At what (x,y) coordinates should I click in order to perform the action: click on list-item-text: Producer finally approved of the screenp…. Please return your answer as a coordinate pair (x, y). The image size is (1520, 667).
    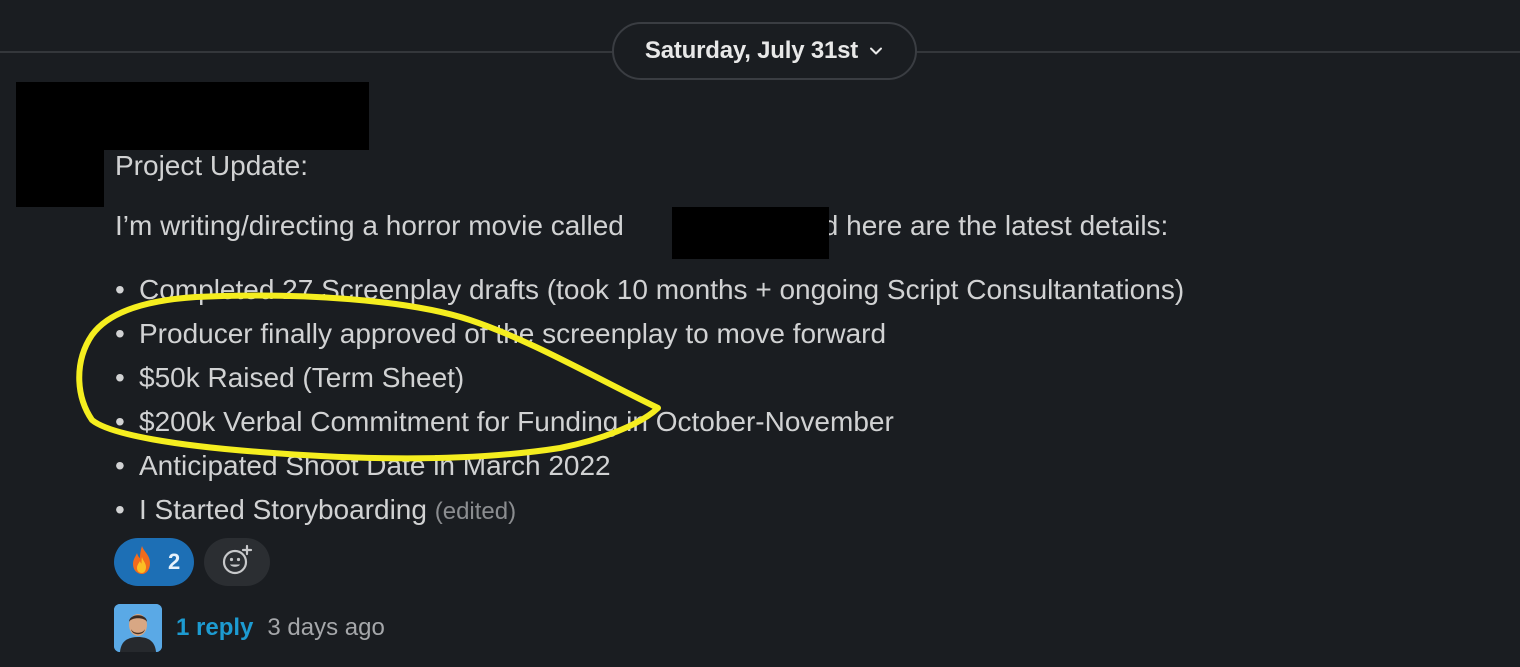
    Looking at the image, I should click on (513, 333).